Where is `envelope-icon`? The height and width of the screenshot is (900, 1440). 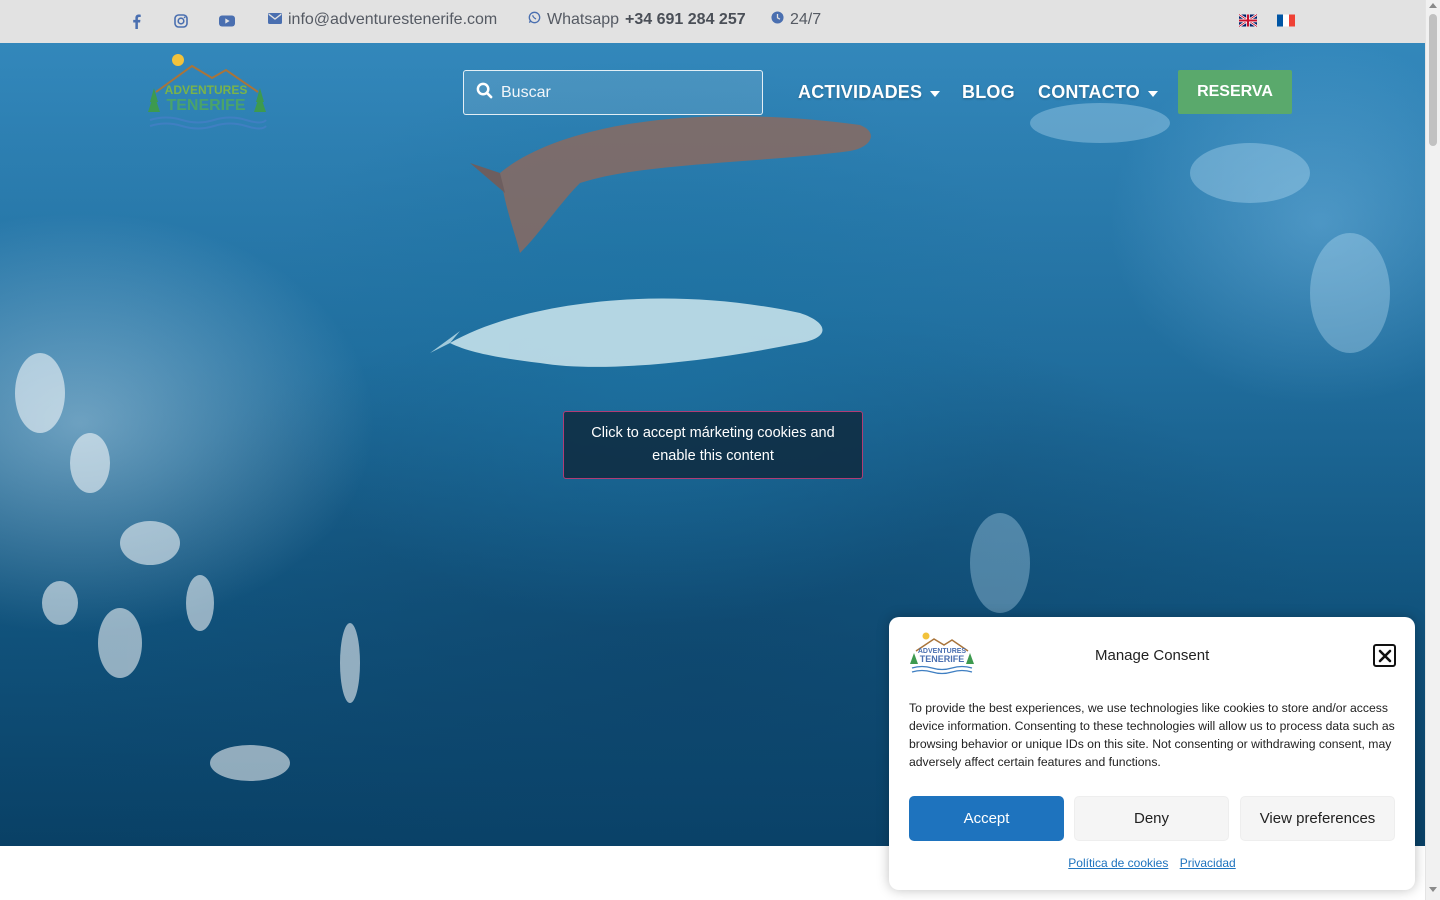
envelope-icon is located at coordinates (275, 20).